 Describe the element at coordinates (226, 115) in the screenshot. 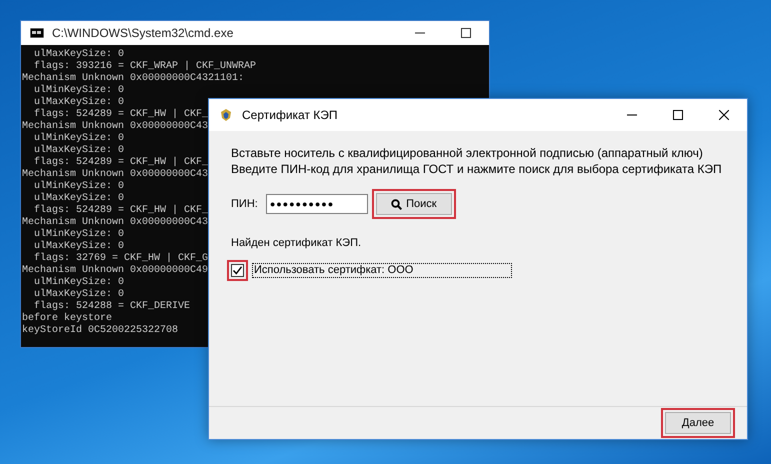

I see `emblem-icon` at that location.